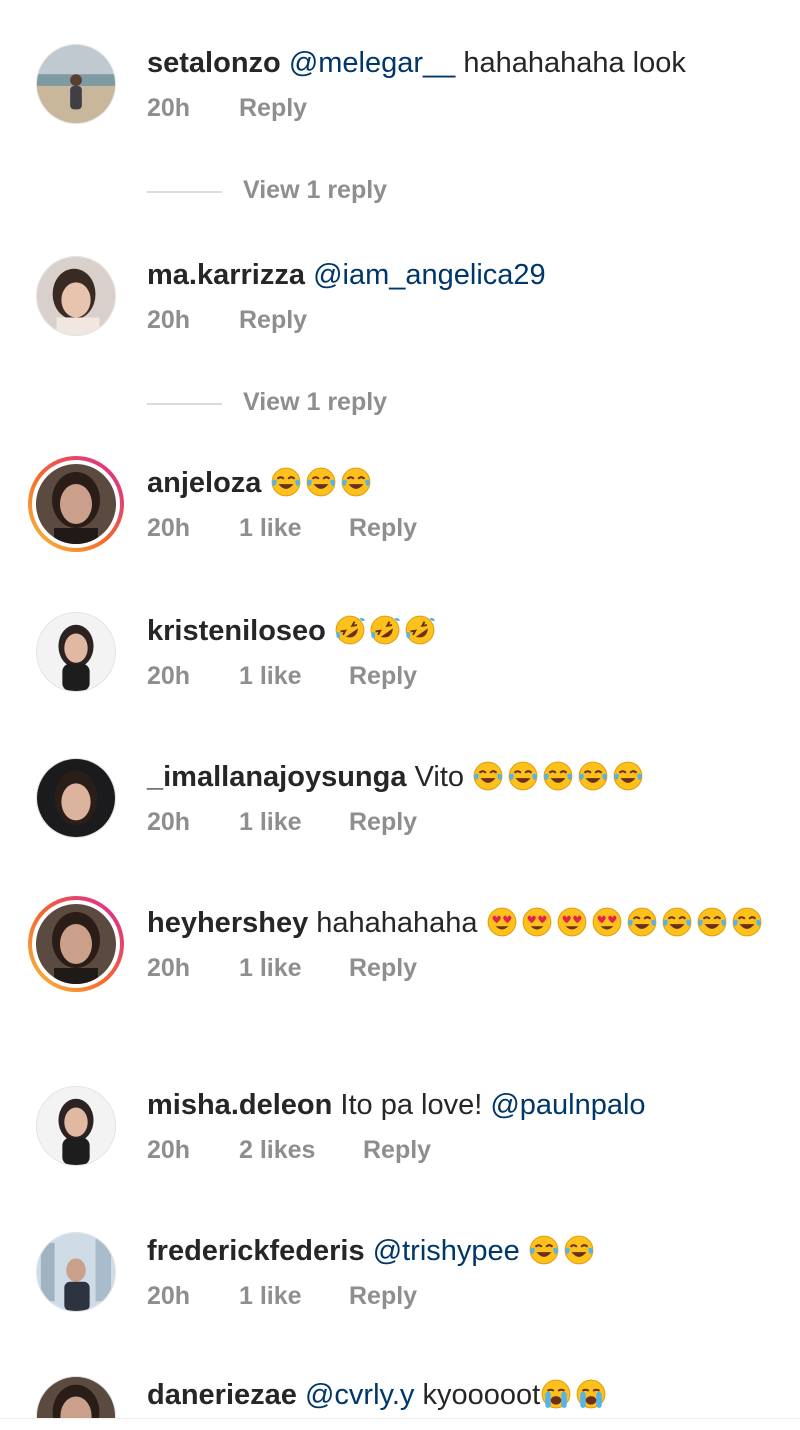  I want to click on comment-body: kristeniloseo 20h 1 like Reply, so click(461, 653).